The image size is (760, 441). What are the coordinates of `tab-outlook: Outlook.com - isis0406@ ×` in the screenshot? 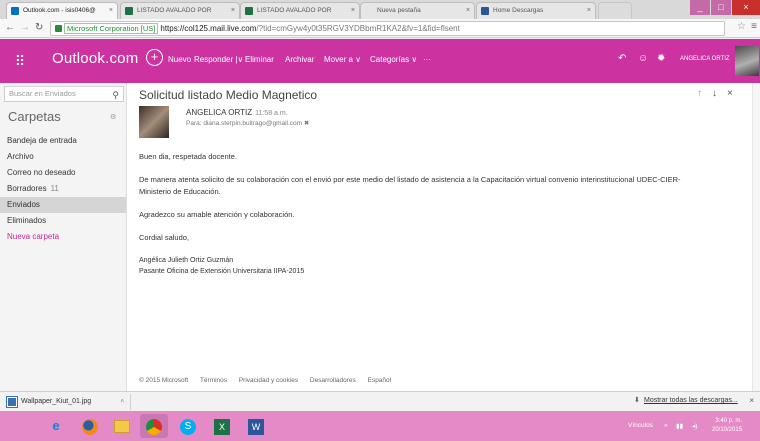 It's located at (62, 10).